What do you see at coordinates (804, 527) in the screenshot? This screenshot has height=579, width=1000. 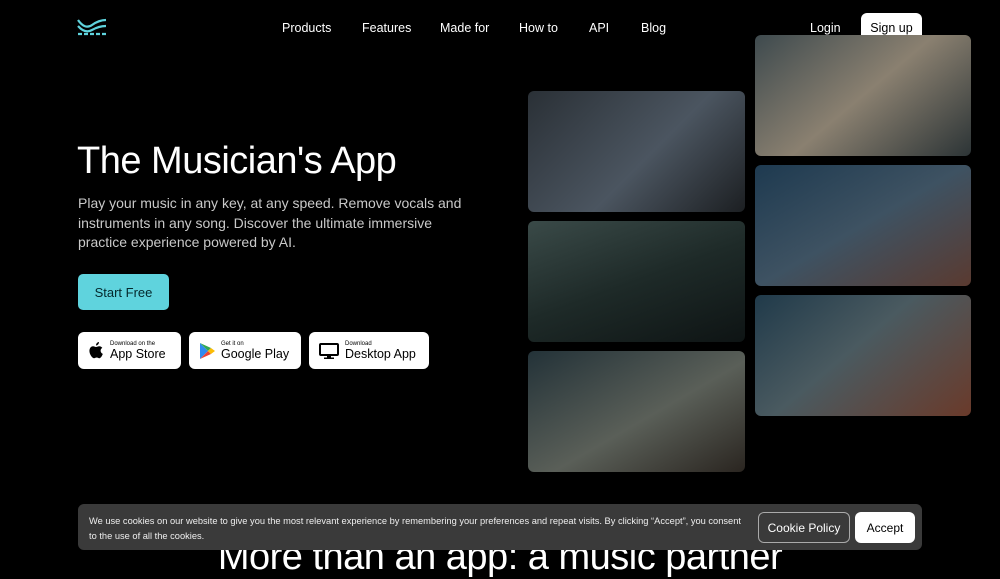 I see `cookie-policy-button: Cookie Policy` at bounding box center [804, 527].